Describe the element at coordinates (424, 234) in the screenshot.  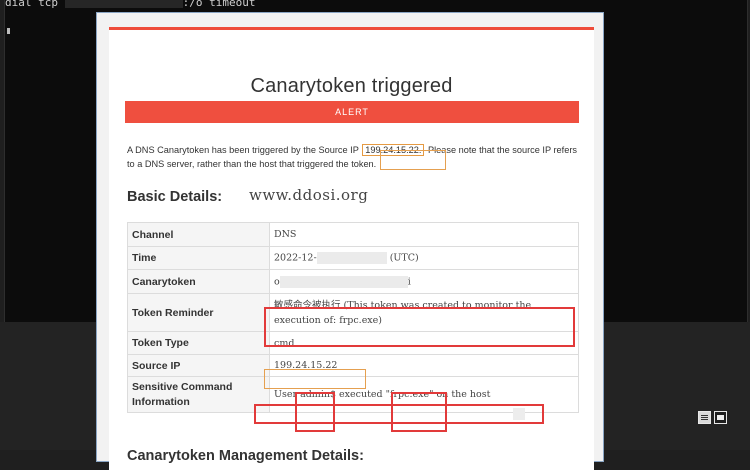
I see `channel-value: DNS` at that location.